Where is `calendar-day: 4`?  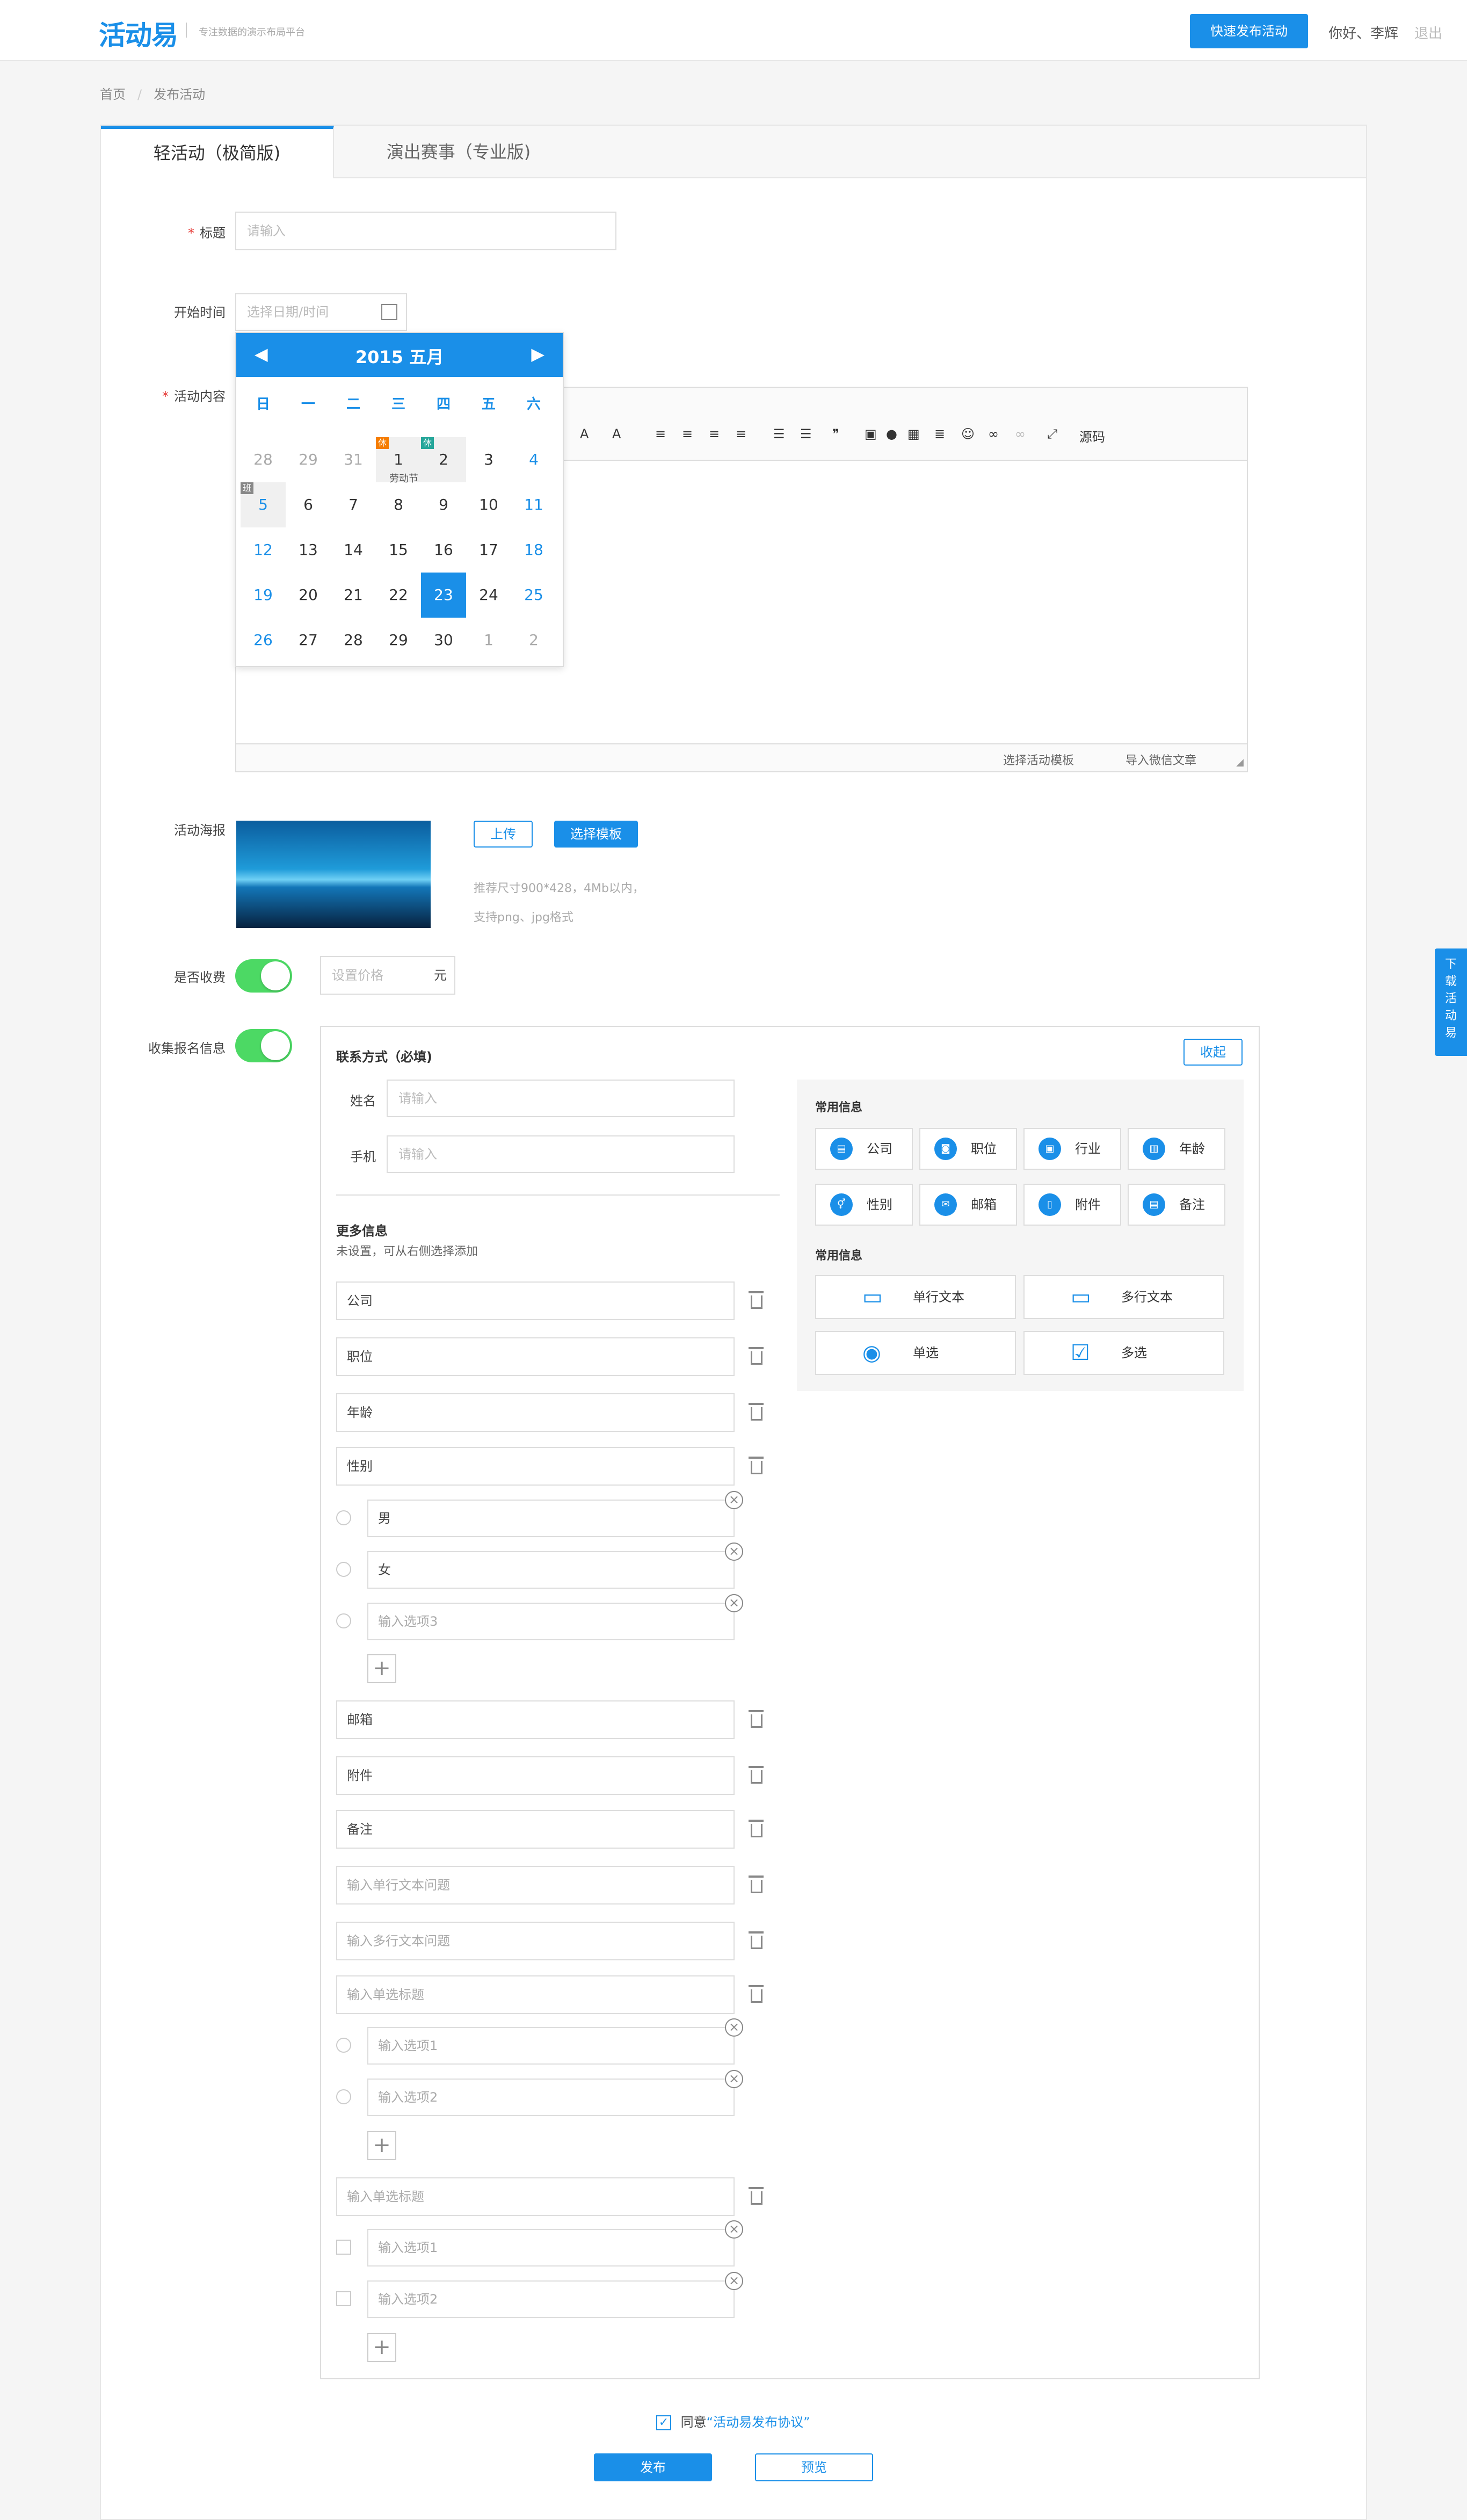 calendar-day: 4 is located at coordinates (533, 460).